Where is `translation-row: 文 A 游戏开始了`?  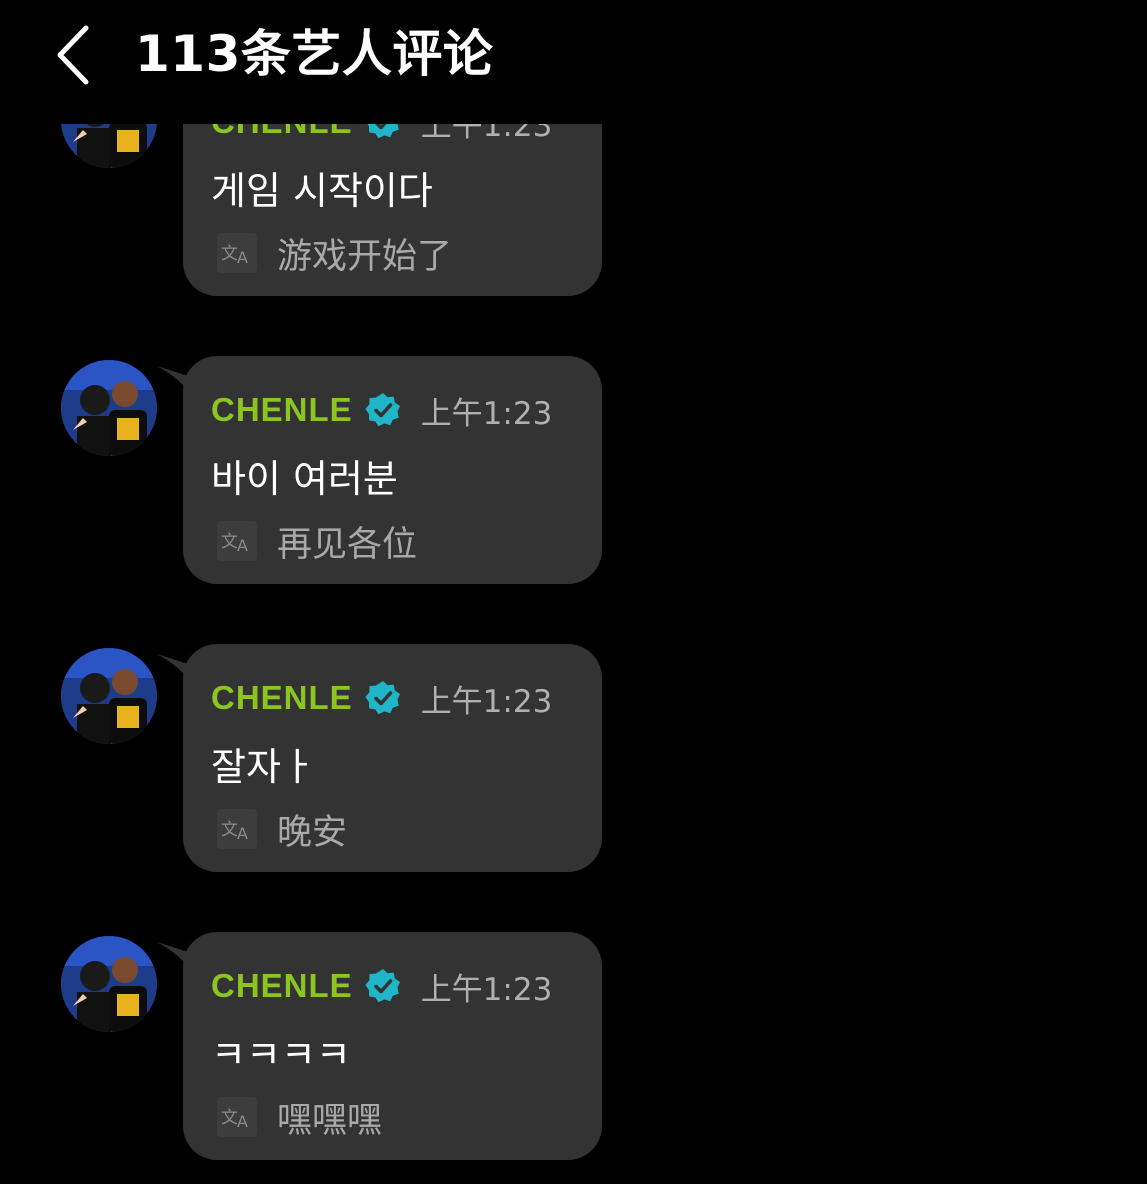
translation-row: 文 A 游戏开始了 is located at coordinates (335, 253).